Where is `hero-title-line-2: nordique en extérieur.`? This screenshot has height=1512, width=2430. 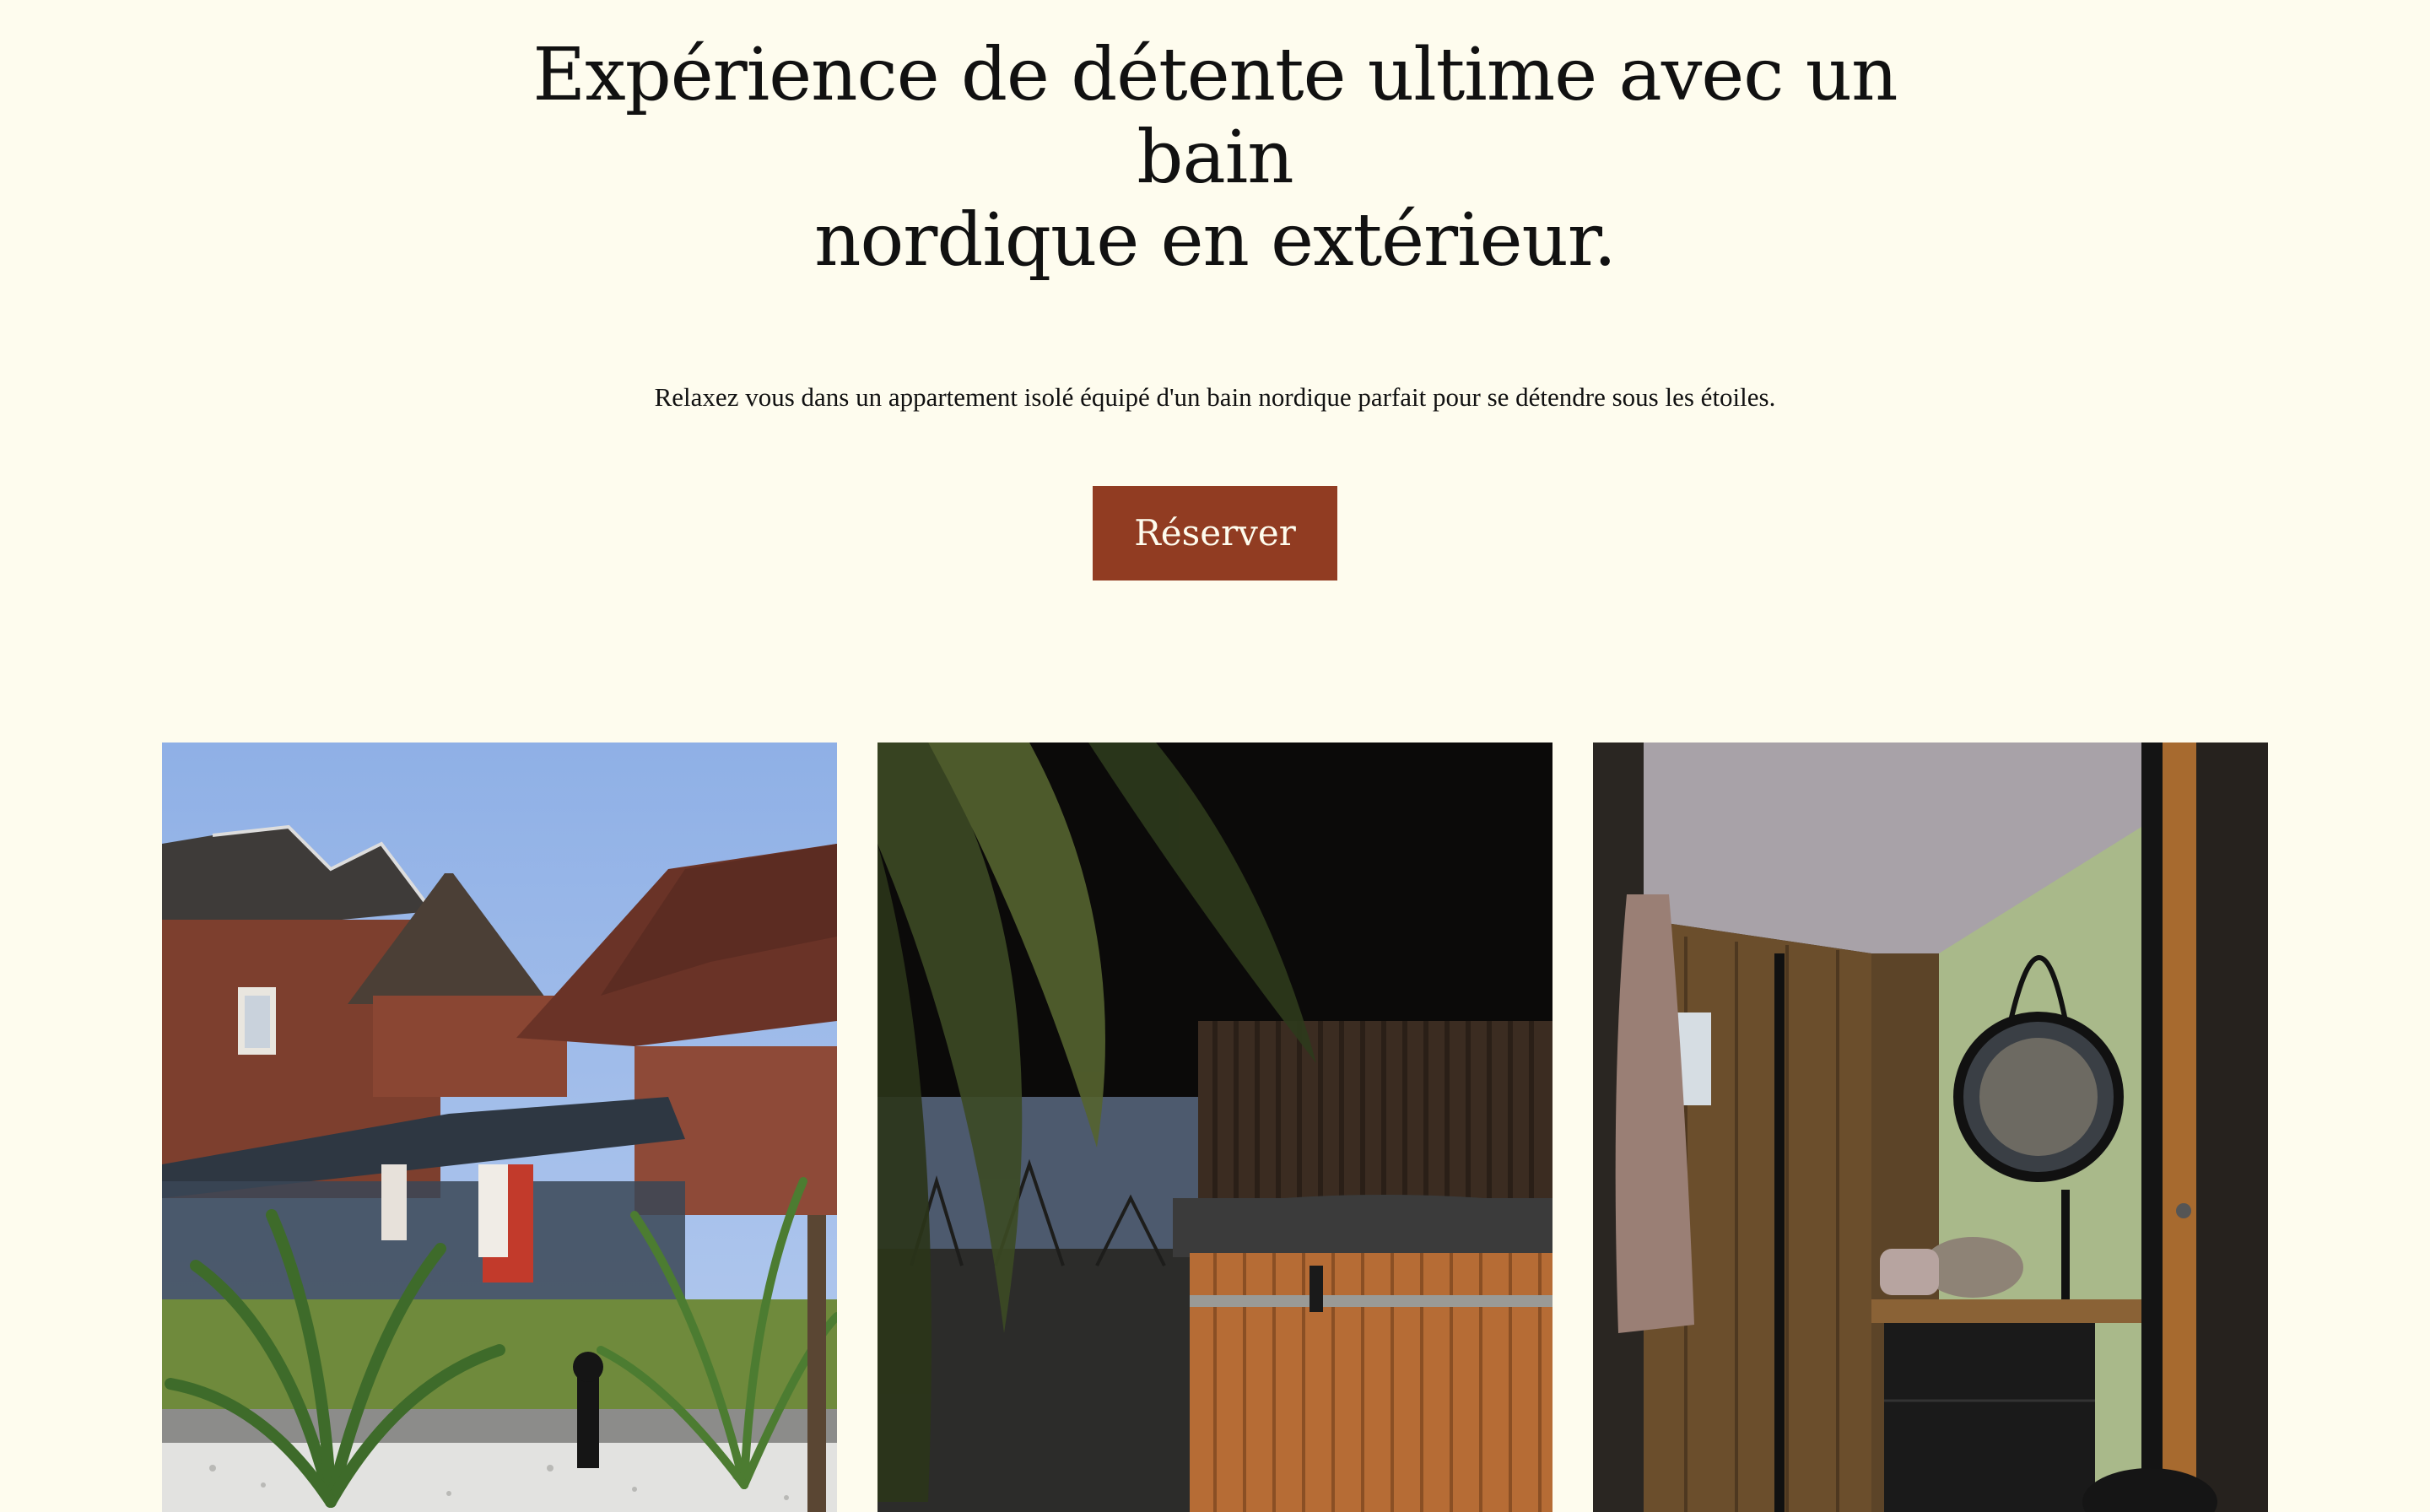 hero-title-line-2: nordique en extérieur. is located at coordinates (1215, 240).